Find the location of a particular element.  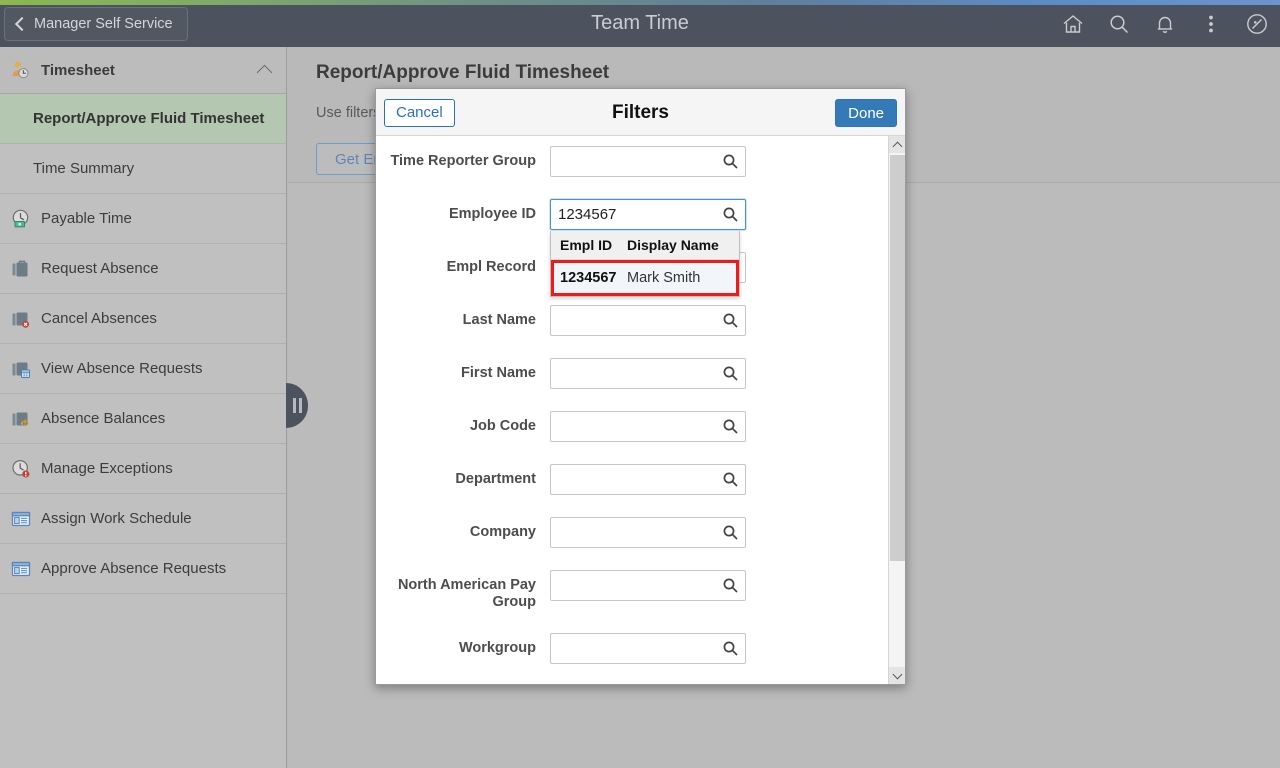

header-icon-group is located at coordinates (1165, 23).